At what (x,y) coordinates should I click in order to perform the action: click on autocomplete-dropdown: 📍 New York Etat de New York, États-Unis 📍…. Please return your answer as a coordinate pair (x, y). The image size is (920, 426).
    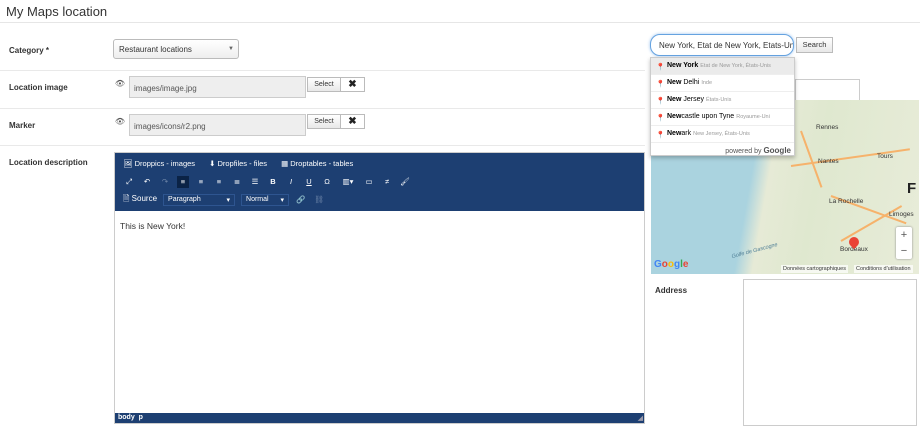
    Looking at the image, I should click on (722, 106).